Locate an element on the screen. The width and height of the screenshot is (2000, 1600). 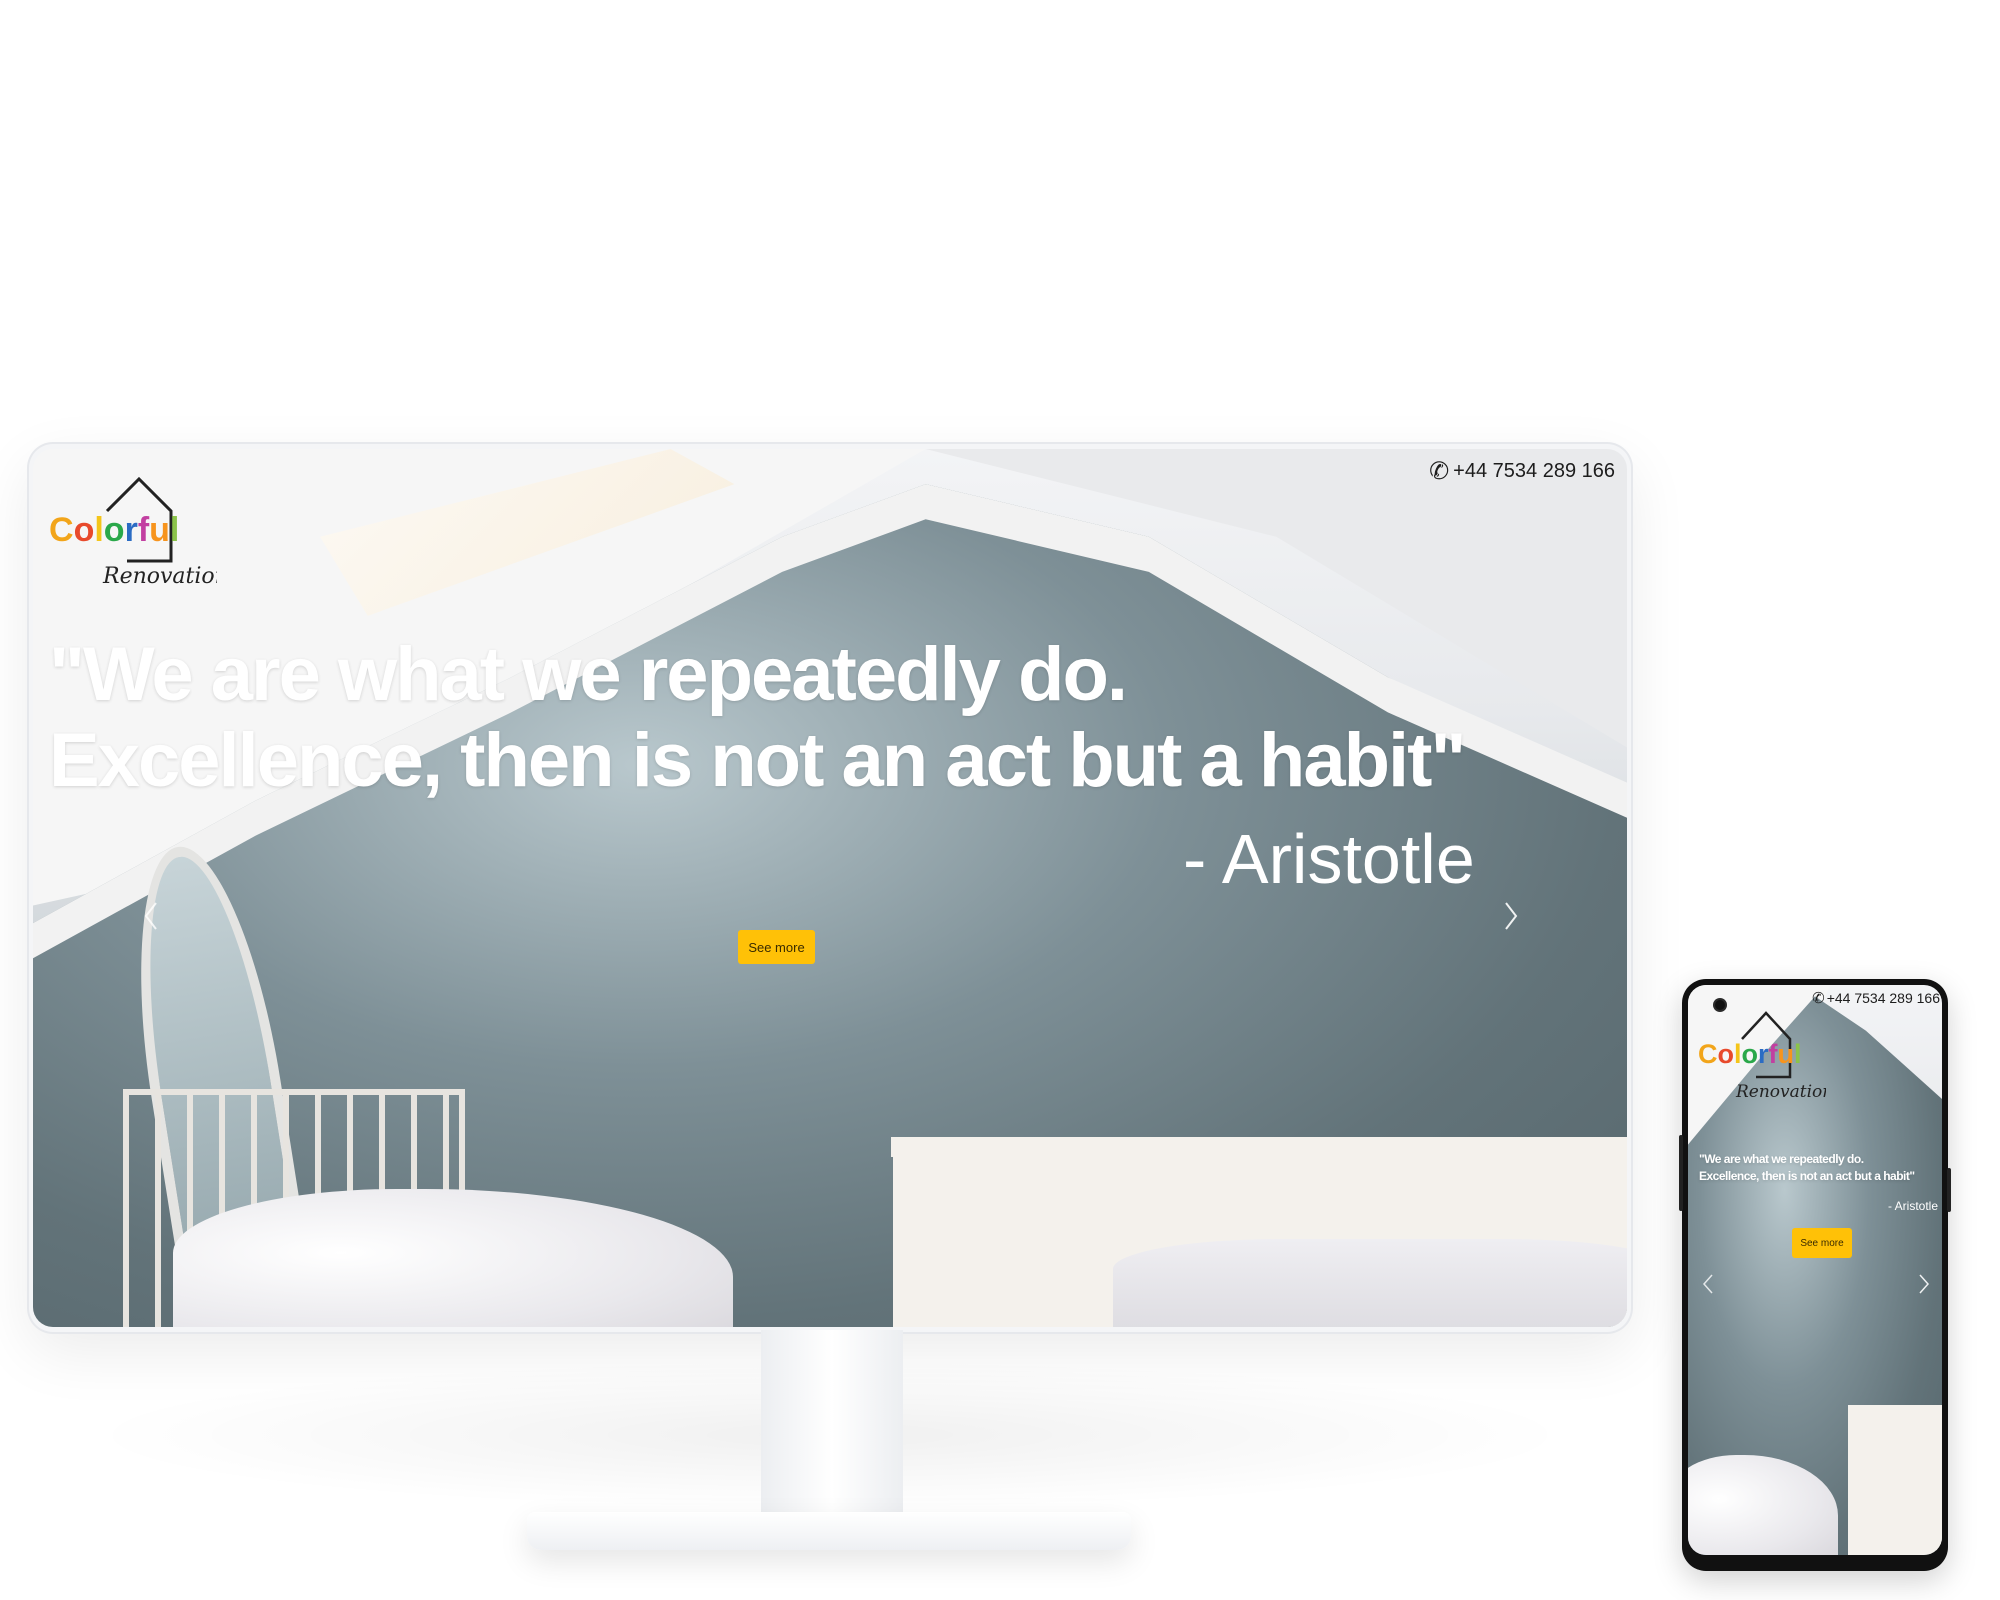
phone-camera is located at coordinates (1720, 1005).